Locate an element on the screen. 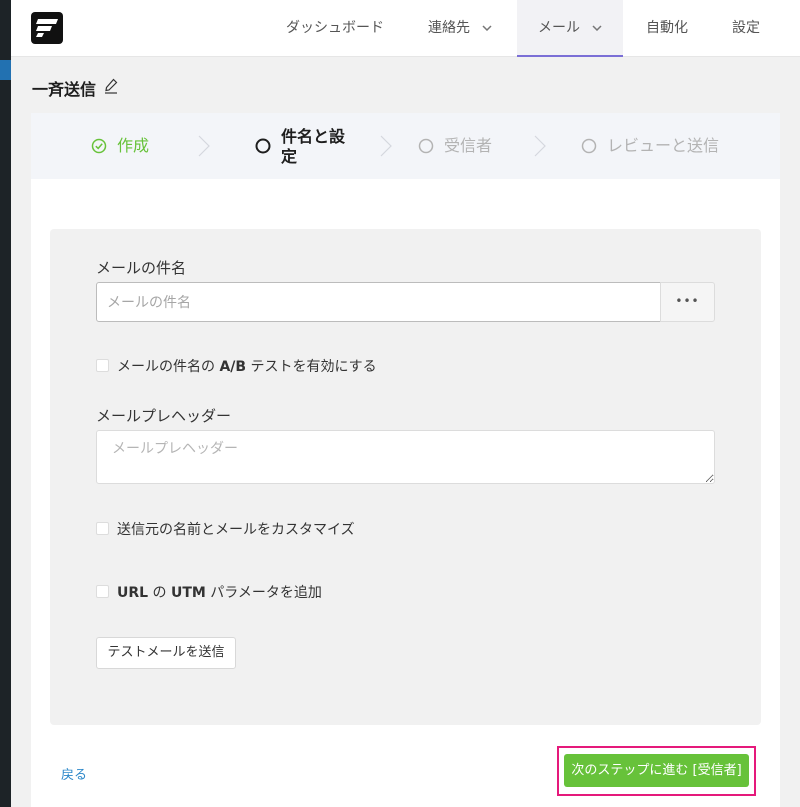 The image size is (800, 807). ab-test-label-b: A/B is located at coordinates (233, 367).